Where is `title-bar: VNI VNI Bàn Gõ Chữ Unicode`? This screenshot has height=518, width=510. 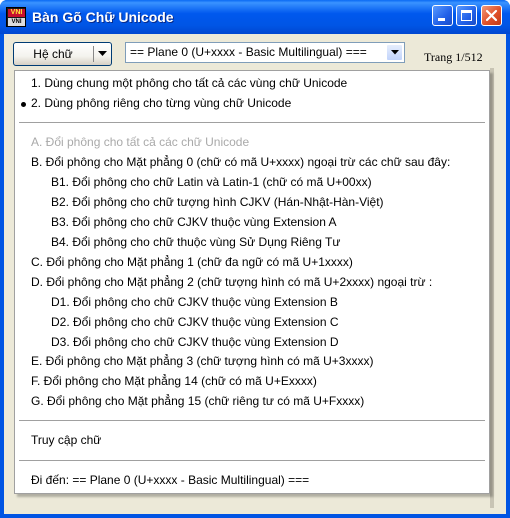
title-bar: VNI VNI Bàn Gõ Chữ Unicode is located at coordinates (255, 17).